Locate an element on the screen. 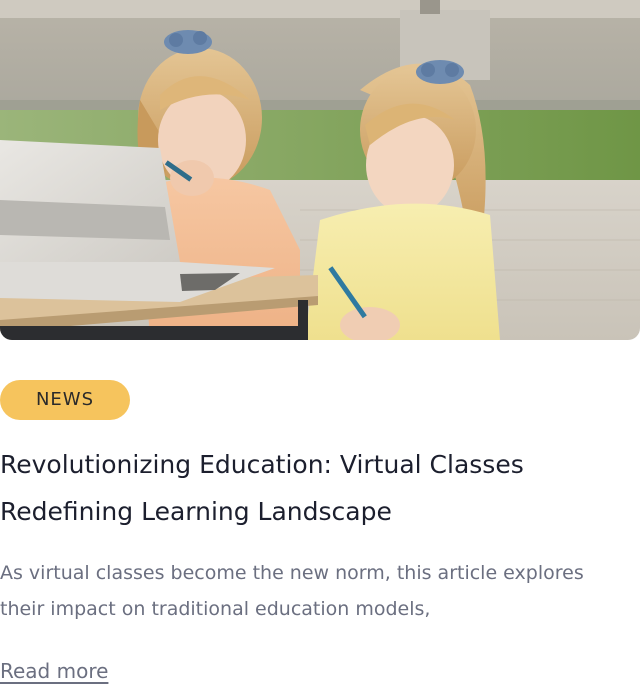  category-badge: NEWS is located at coordinates (65, 400).